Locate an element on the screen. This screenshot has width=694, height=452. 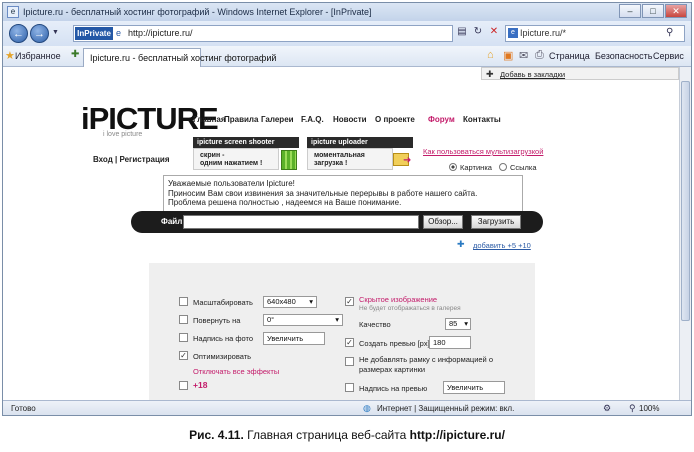
upload-button: Загрузить is located at coordinates (496, 222).